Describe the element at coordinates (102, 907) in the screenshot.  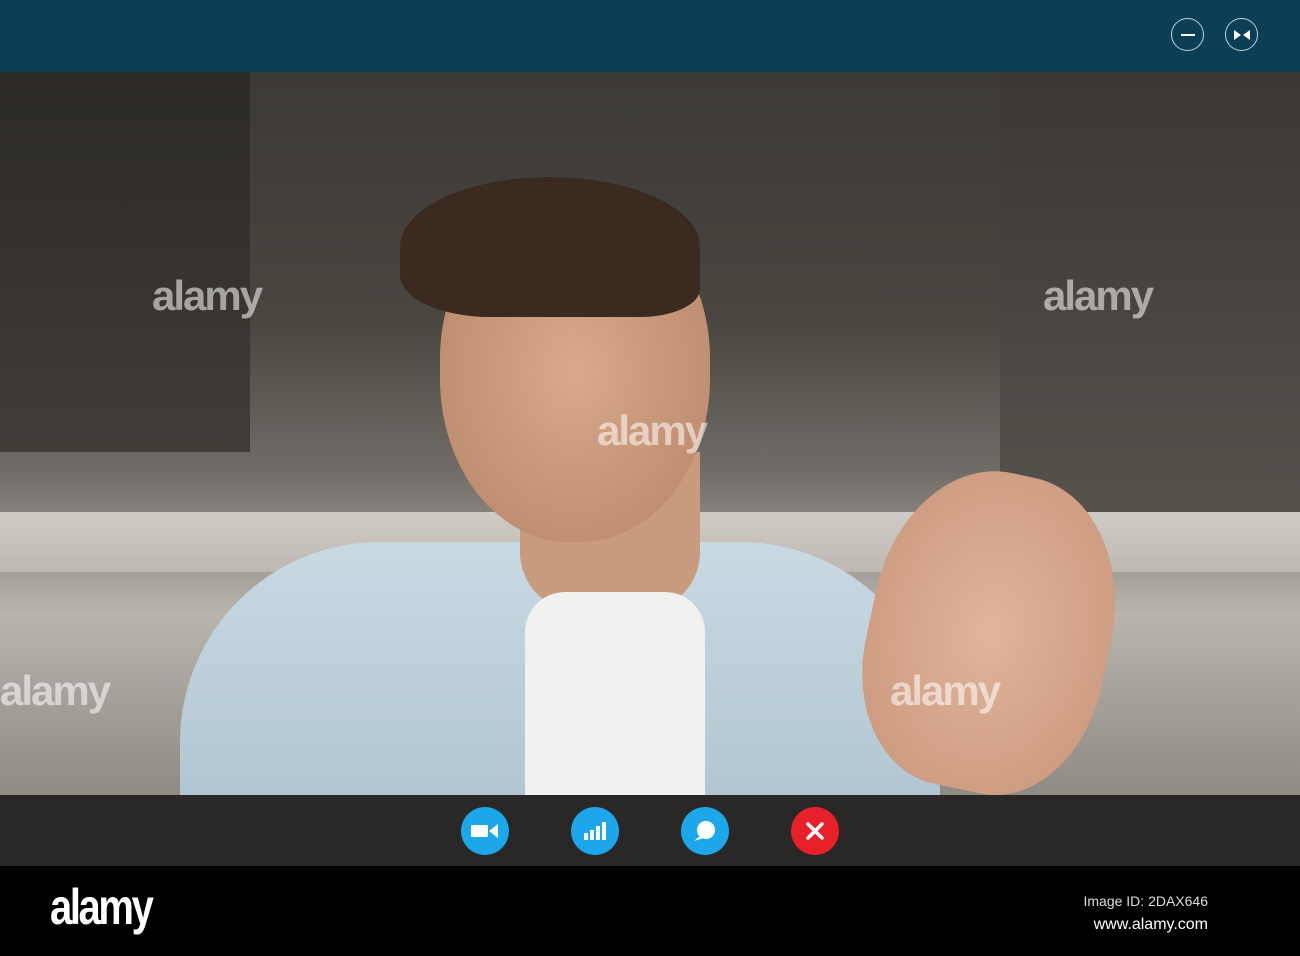
I see `alamy-logo: alamy` at that location.